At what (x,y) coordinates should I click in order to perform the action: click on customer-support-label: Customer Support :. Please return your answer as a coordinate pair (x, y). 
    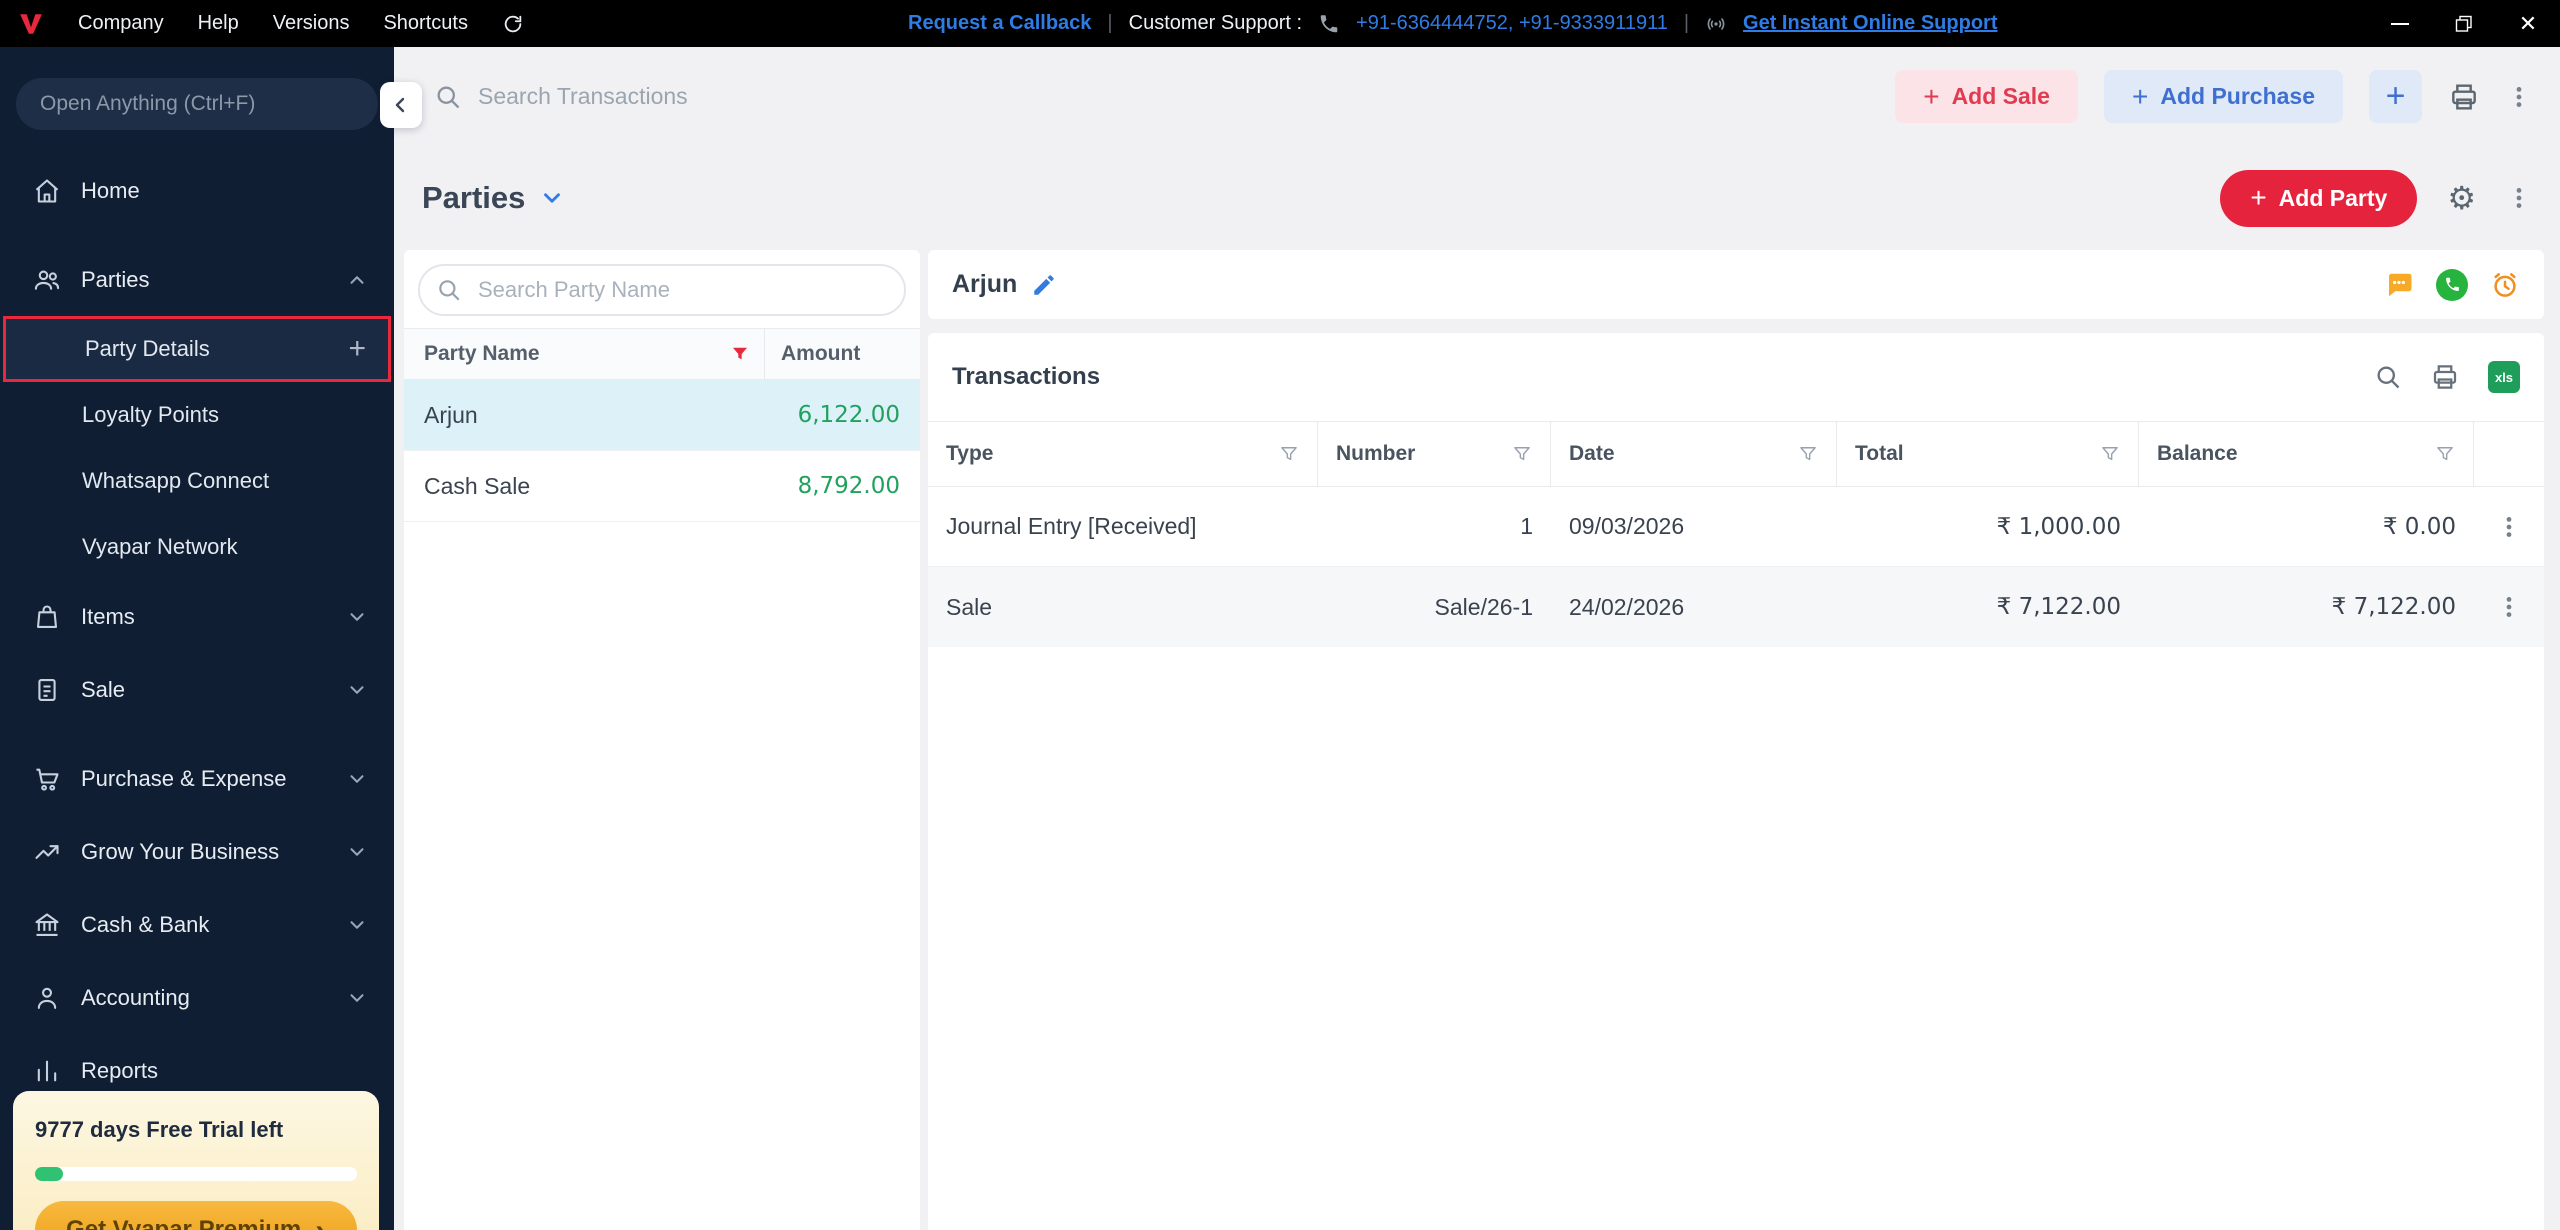
    Looking at the image, I should click on (1215, 23).